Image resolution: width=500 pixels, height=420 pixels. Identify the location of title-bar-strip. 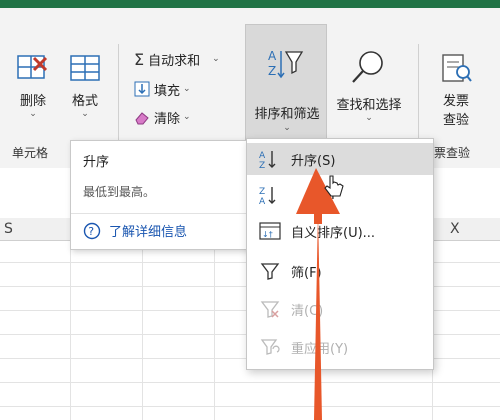
(250, 4).